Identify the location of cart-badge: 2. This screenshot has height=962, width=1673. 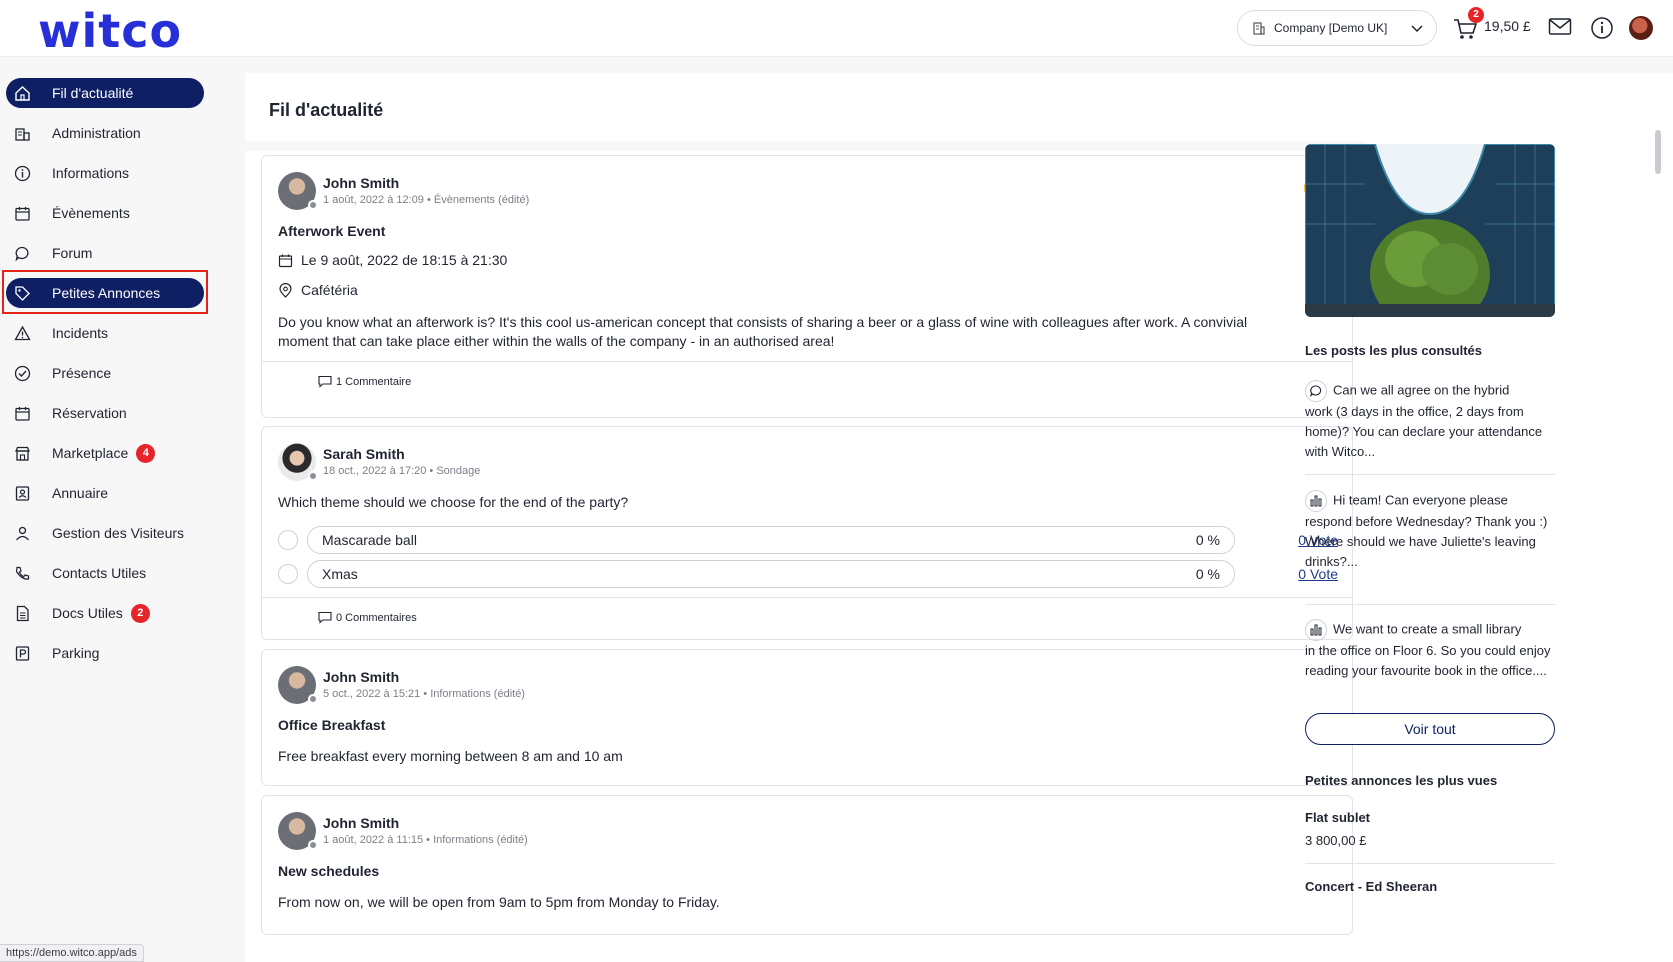
(1476, 15).